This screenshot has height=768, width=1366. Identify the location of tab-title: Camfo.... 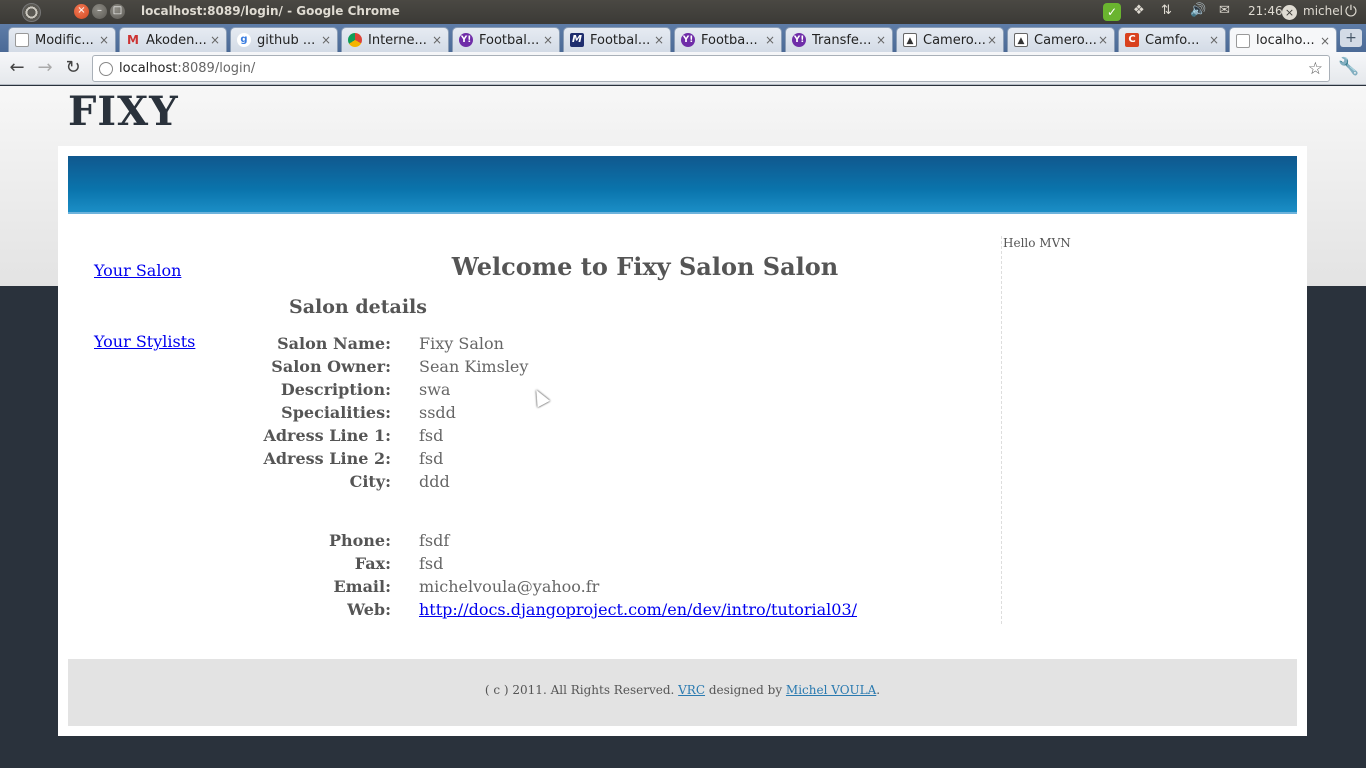
(1172, 40).